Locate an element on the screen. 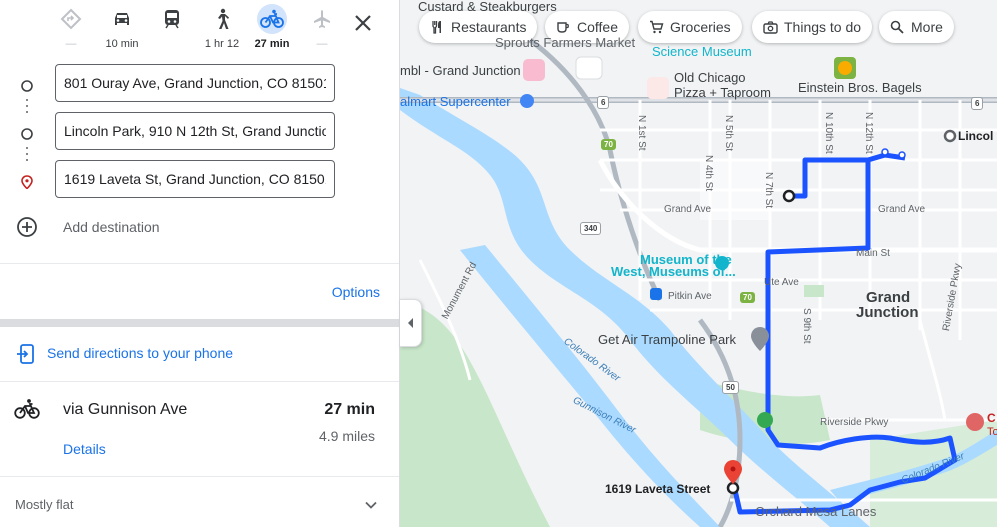 The height and width of the screenshot is (527, 997). stop-row-waypoint is located at coordinates (199, 134).